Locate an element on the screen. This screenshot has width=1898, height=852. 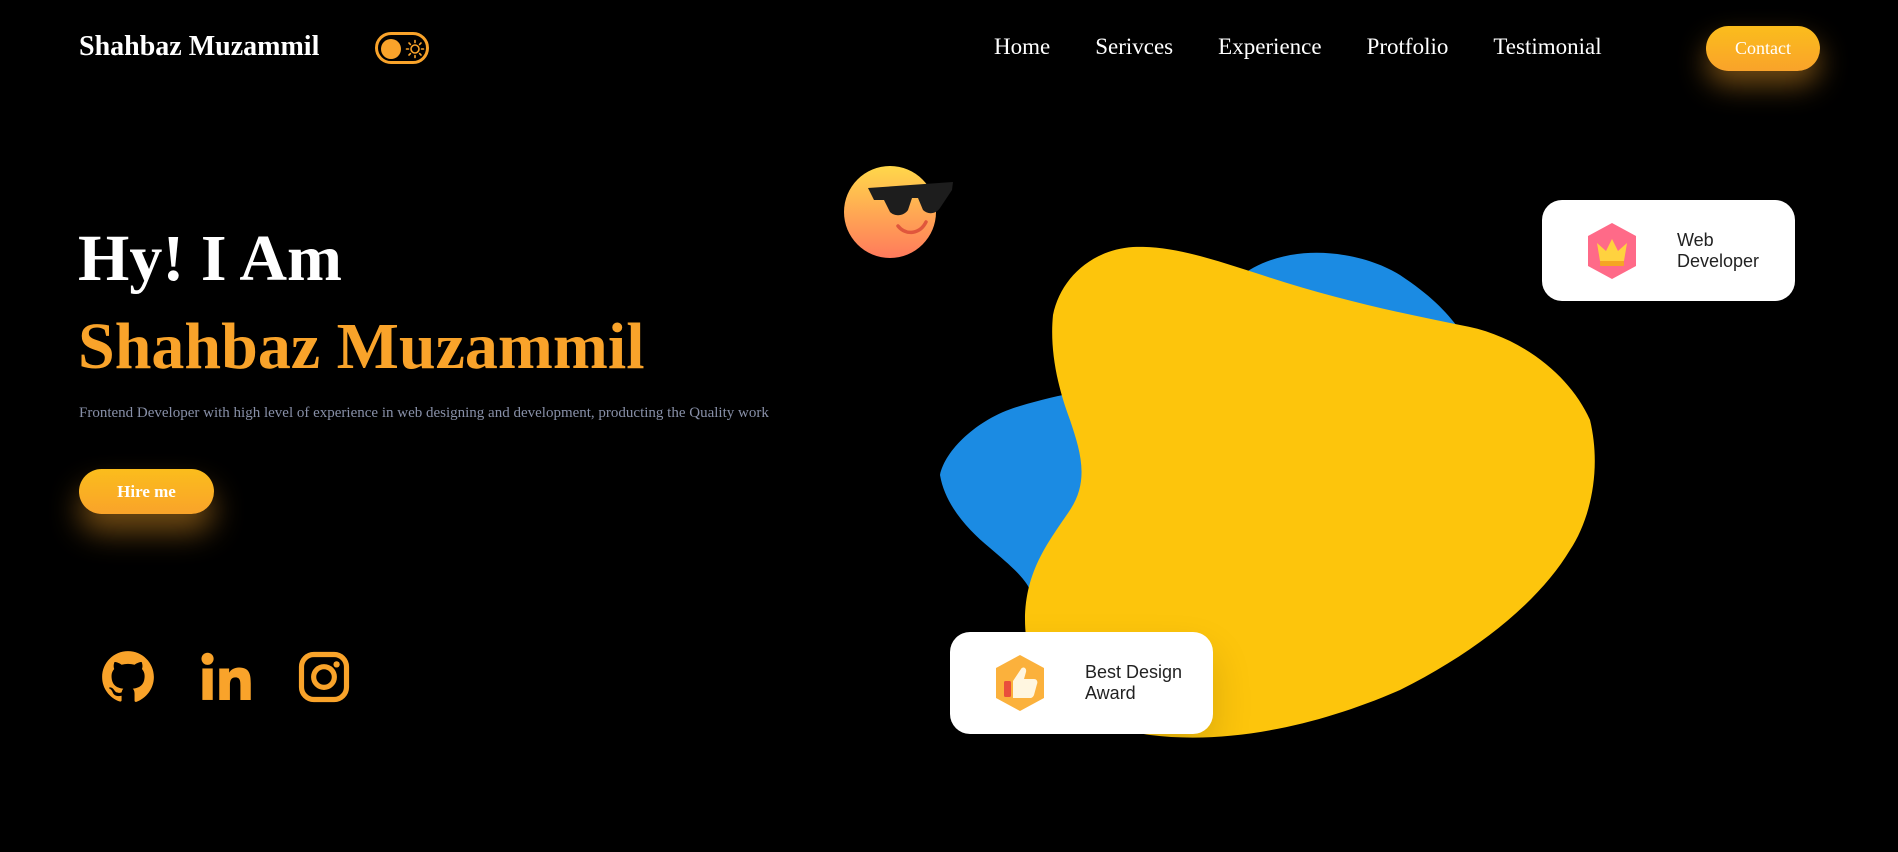
web-developer-line2: Developer is located at coordinates (1718, 260).